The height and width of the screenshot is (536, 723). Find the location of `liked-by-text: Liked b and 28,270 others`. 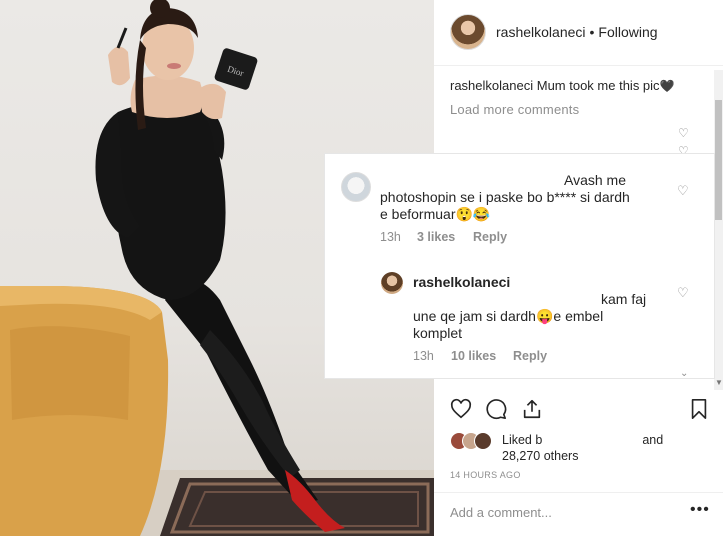

liked-by-text: Liked b and 28,270 others is located at coordinates (582, 448).